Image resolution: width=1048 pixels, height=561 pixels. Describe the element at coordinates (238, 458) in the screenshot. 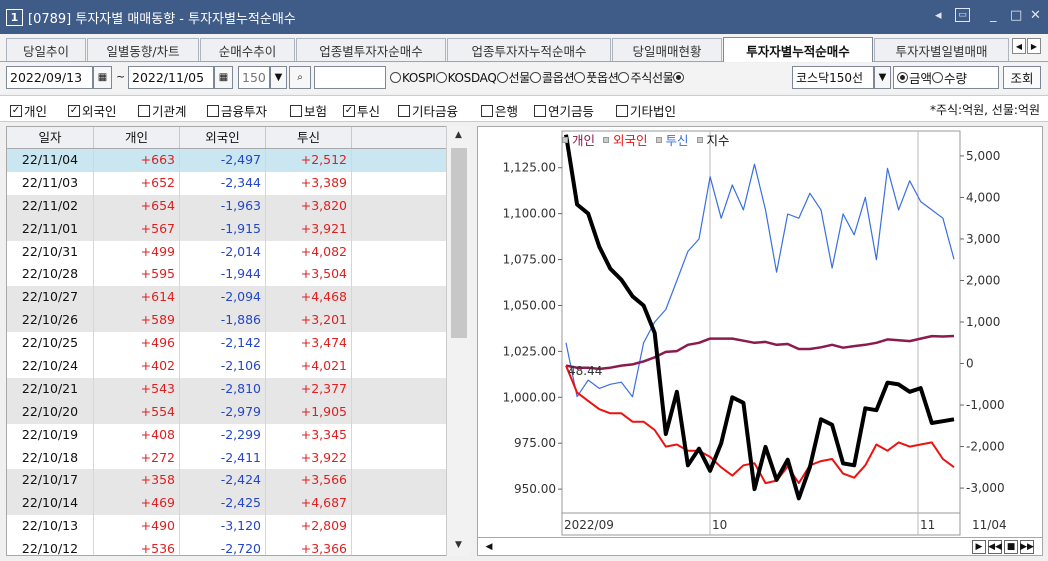

I see `table-row: 22/10/18 +272 -2,411 +3,922` at that location.